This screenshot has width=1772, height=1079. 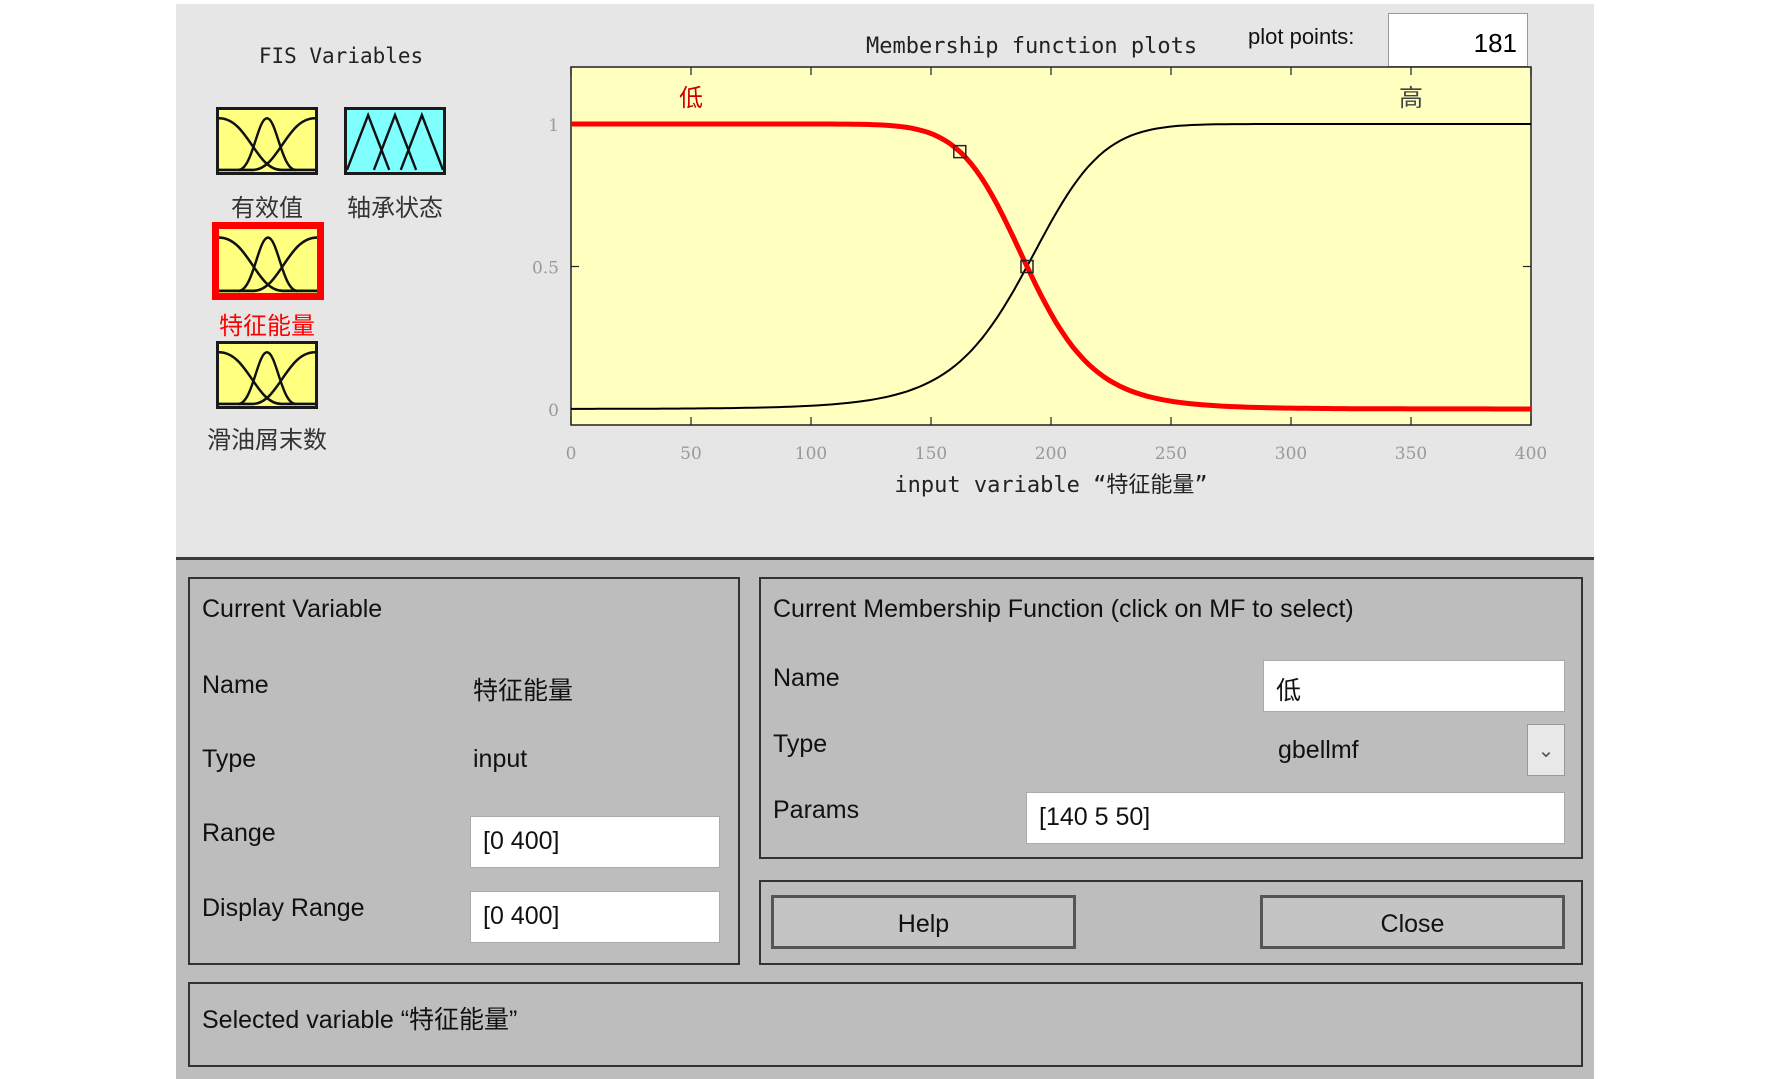 I want to click on y-tick-label: 0.5, so click(x=545, y=269).